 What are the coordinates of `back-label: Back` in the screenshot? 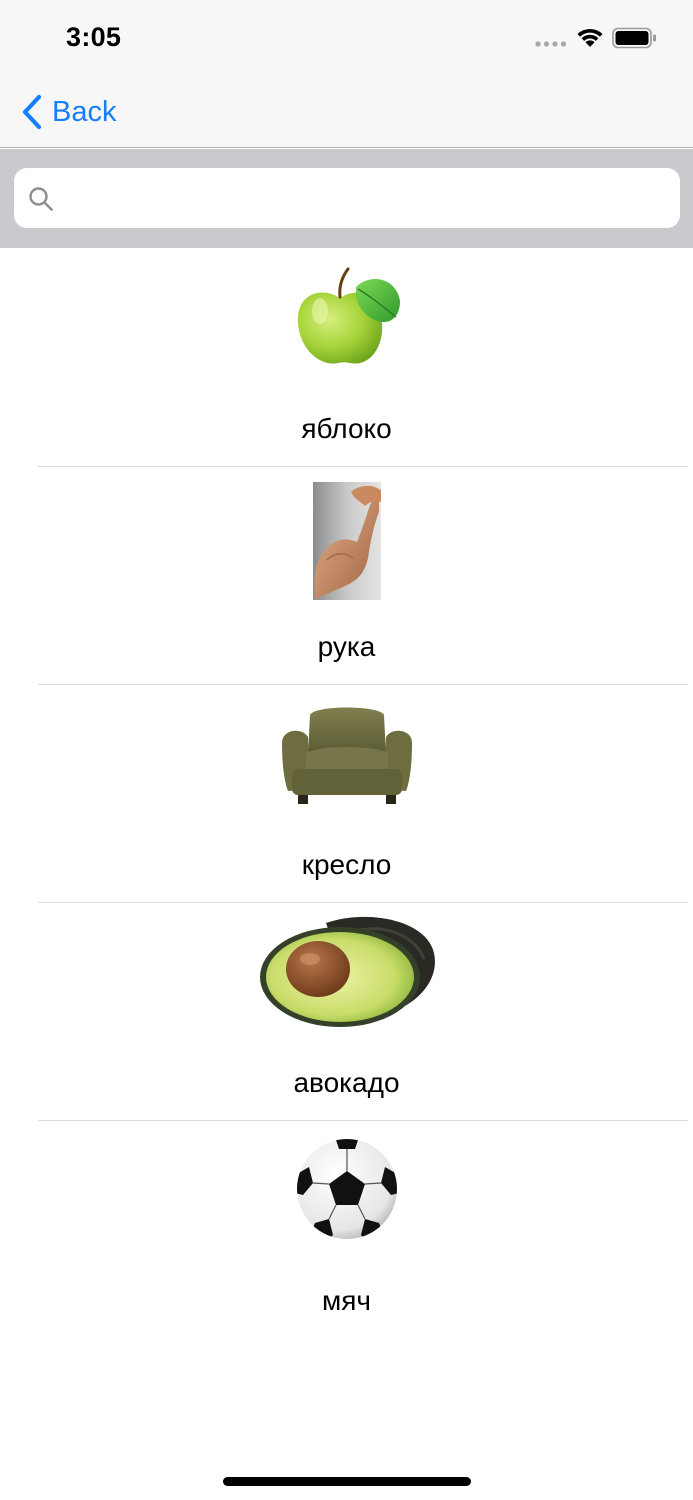 It's located at (84, 111).